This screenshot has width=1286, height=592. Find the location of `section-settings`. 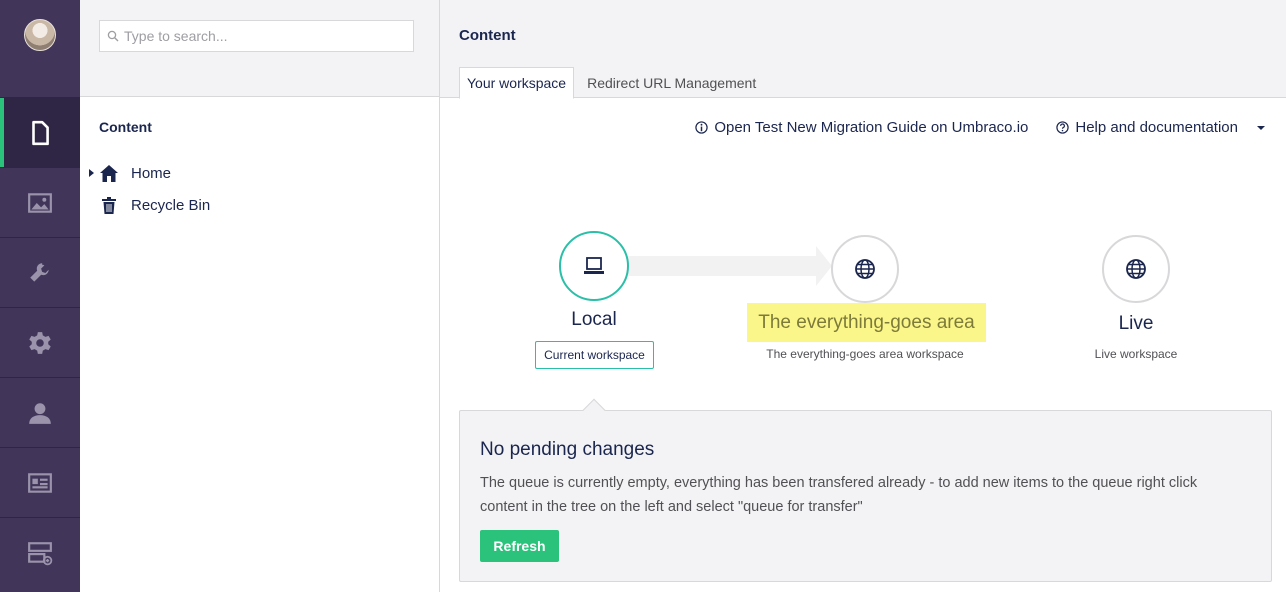

section-settings is located at coordinates (40, 342).